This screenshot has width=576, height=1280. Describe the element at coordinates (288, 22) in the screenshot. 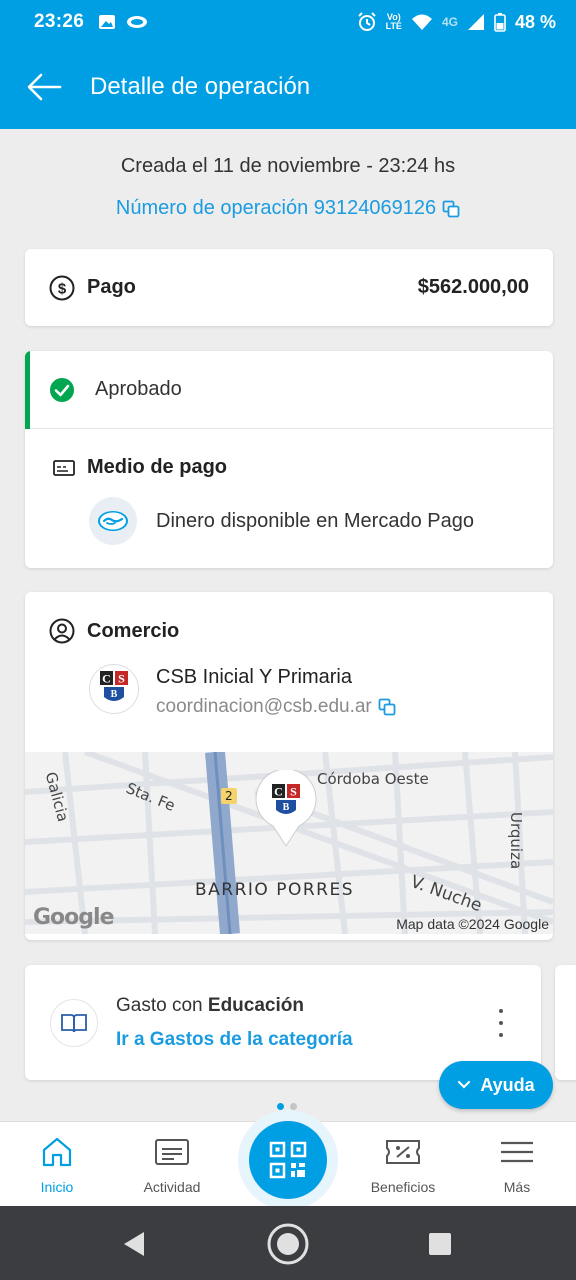

I see `status-bar: 23:26 Vo) LTE 4G 48 %` at that location.